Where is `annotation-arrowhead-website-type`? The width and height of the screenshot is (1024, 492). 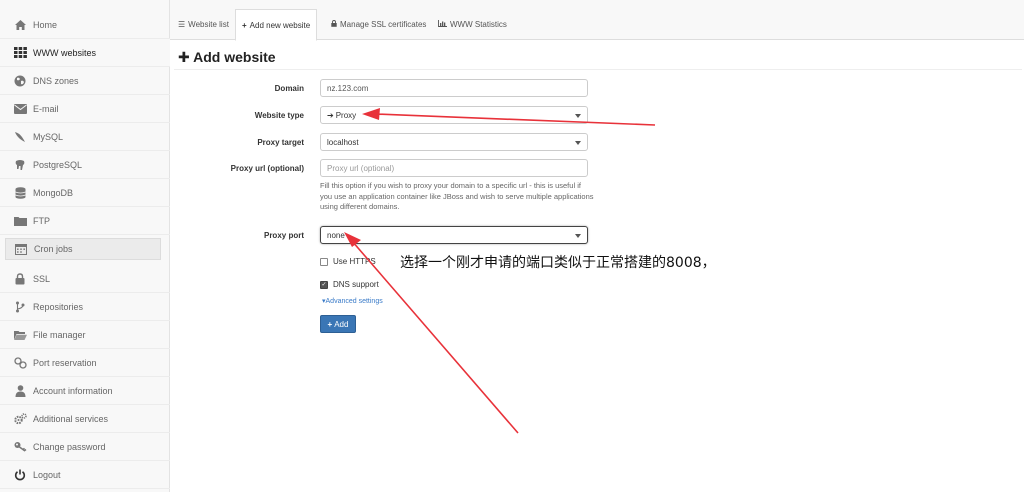 annotation-arrowhead-website-type is located at coordinates (371, 114).